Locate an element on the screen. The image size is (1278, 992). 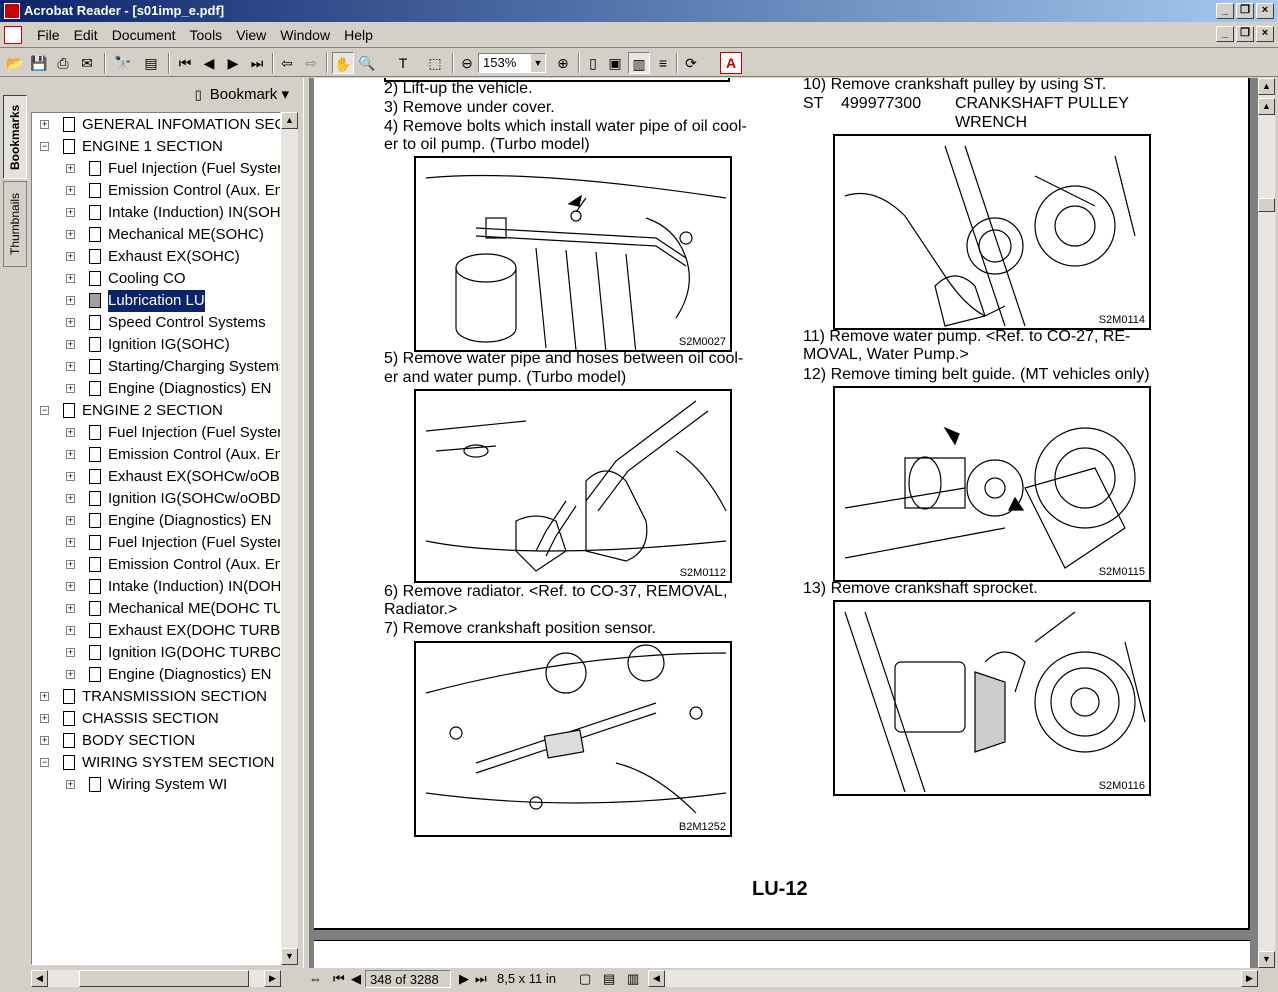
show-navigation-pane-icon: ▤ is located at coordinates (151, 63).